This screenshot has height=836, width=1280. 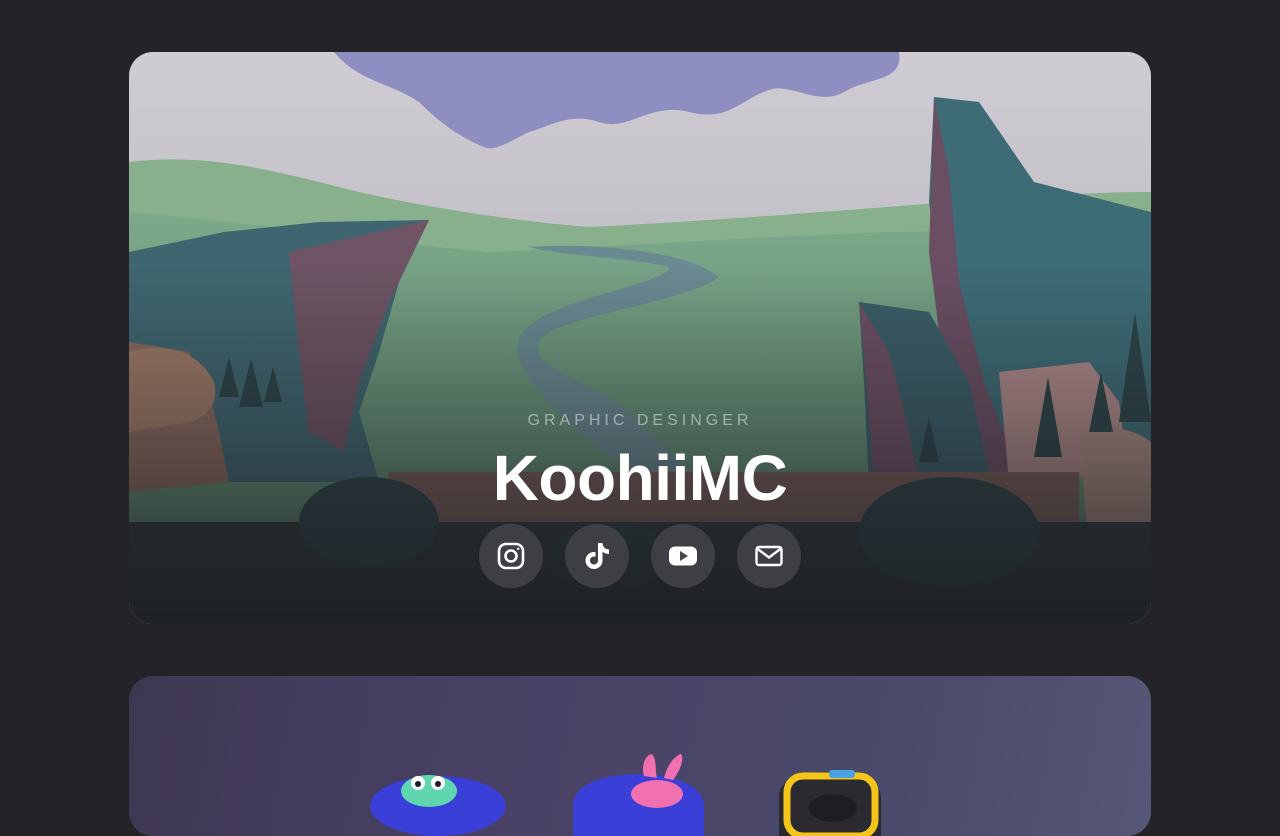 I want to click on instagram-icon, so click(x=511, y=556).